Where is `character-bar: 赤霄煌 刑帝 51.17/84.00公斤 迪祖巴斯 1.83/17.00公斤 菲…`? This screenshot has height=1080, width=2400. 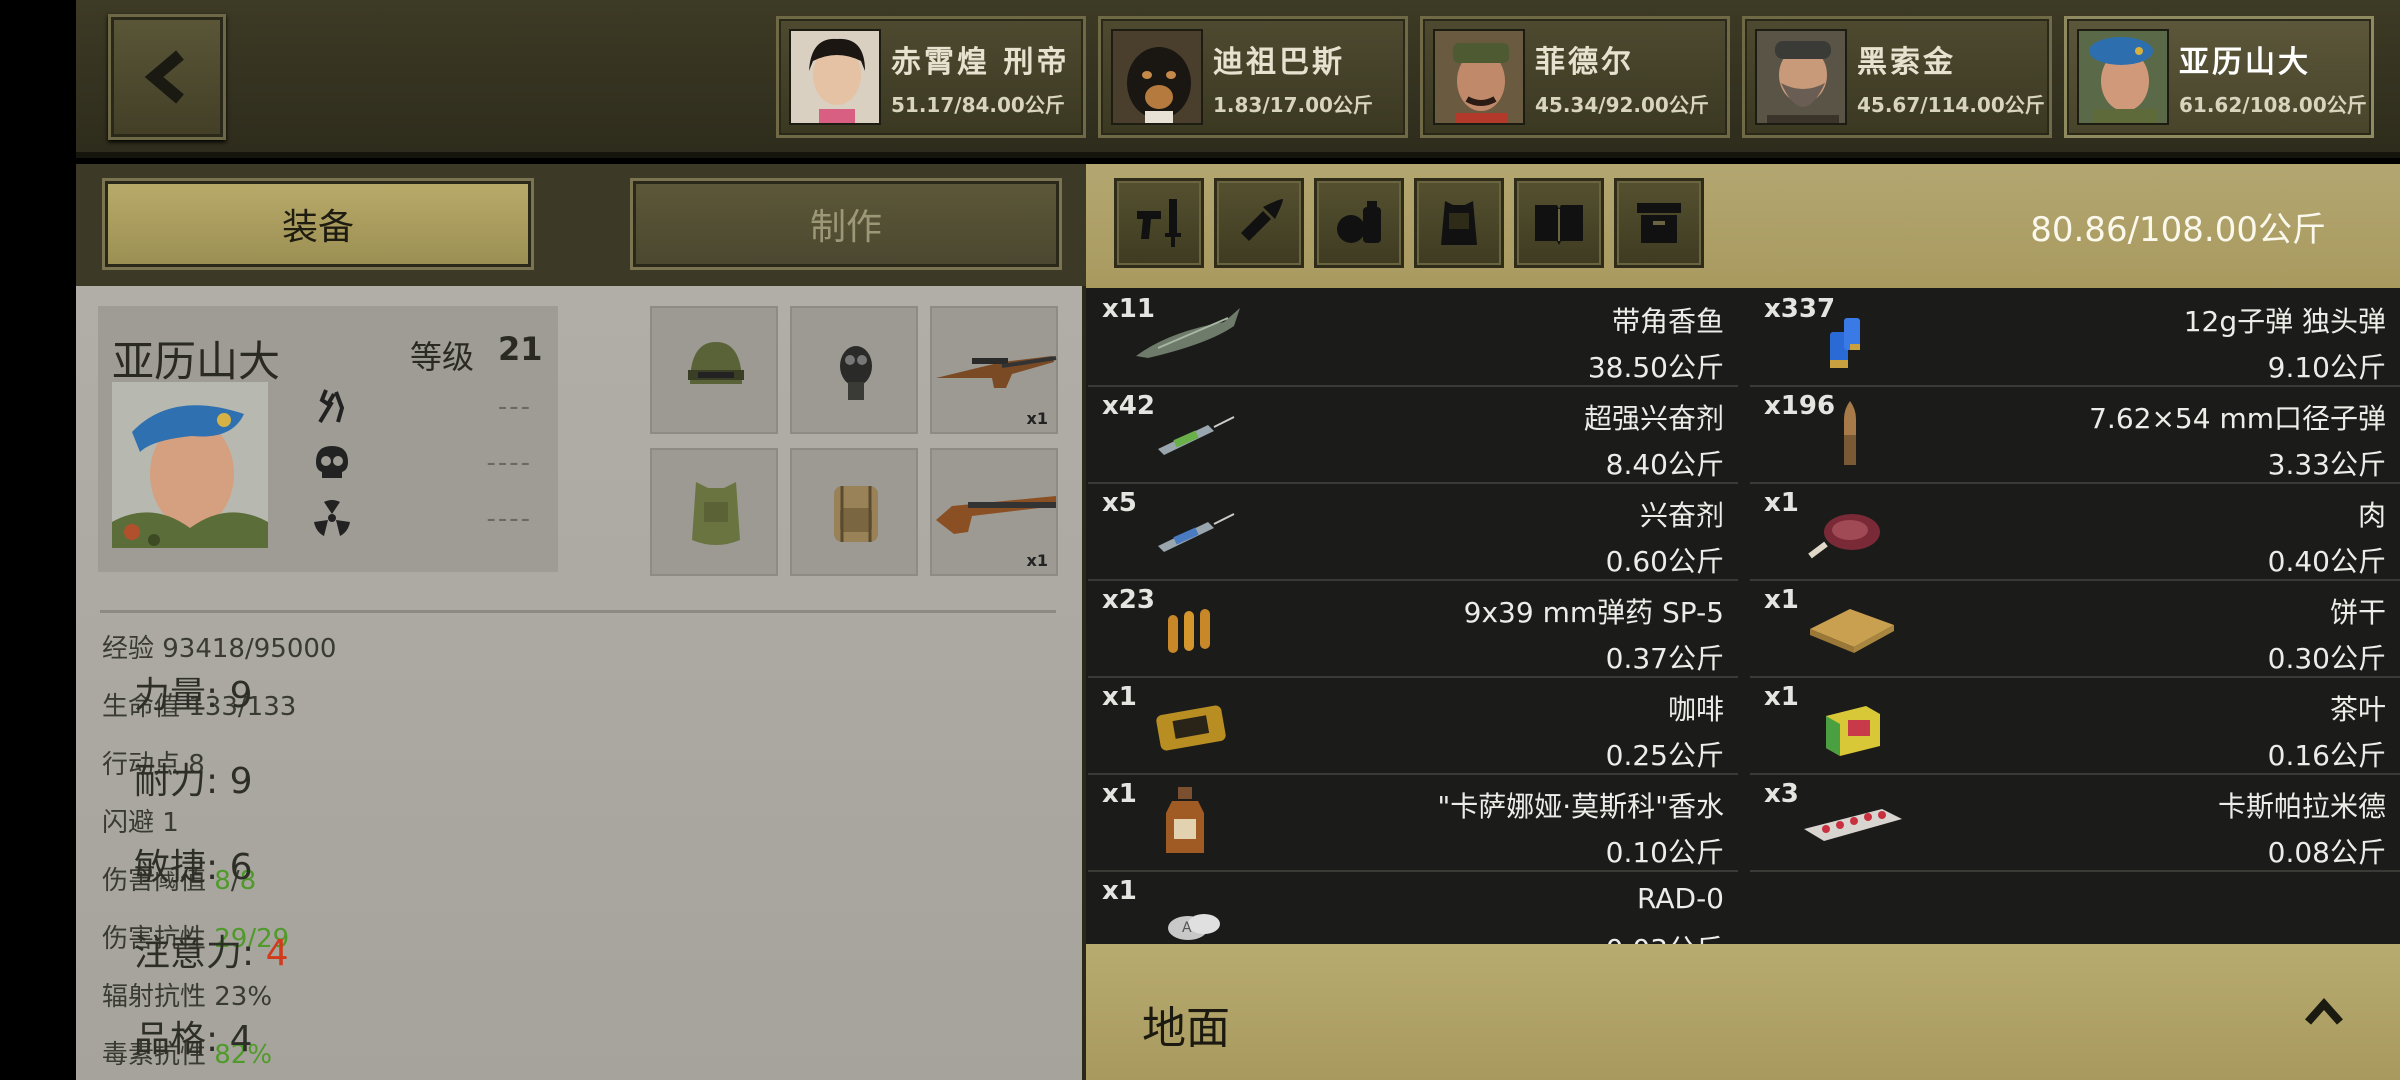 character-bar: 赤霄煌 刑帝 51.17/84.00公斤 迪祖巴斯 1.83/17.00公斤 菲… is located at coordinates (1238, 79).